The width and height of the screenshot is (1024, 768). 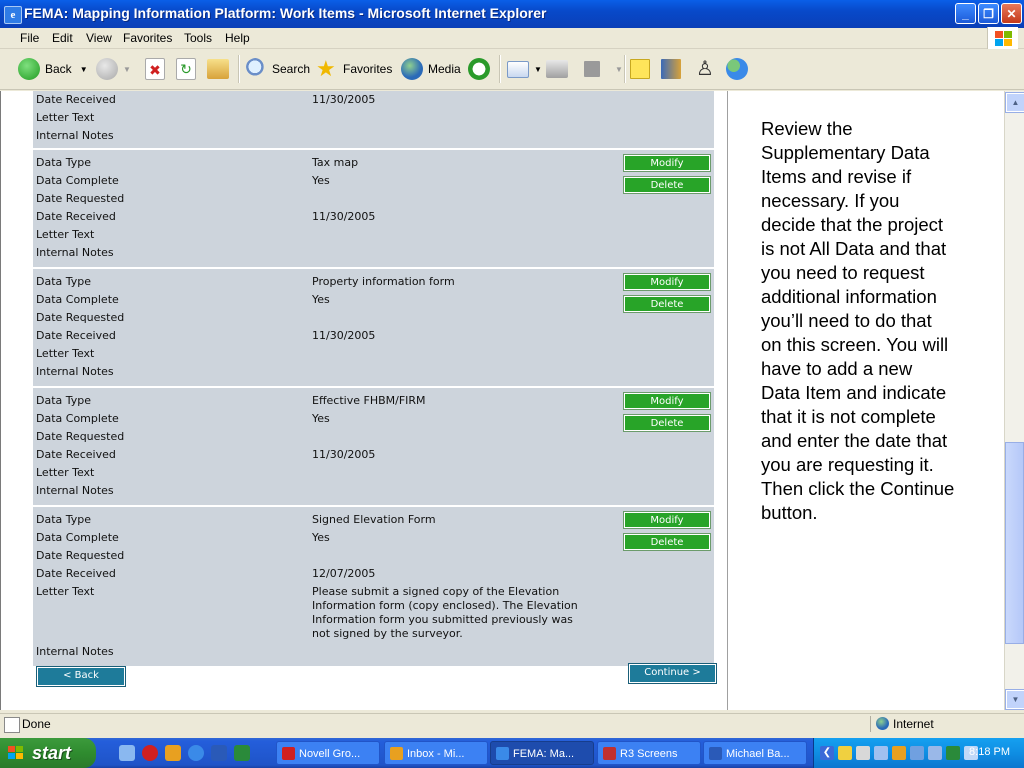 What do you see at coordinates (196, 753) in the screenshot?
I see `ie-quicklaunch-icon` at bounding box center [196, 753].